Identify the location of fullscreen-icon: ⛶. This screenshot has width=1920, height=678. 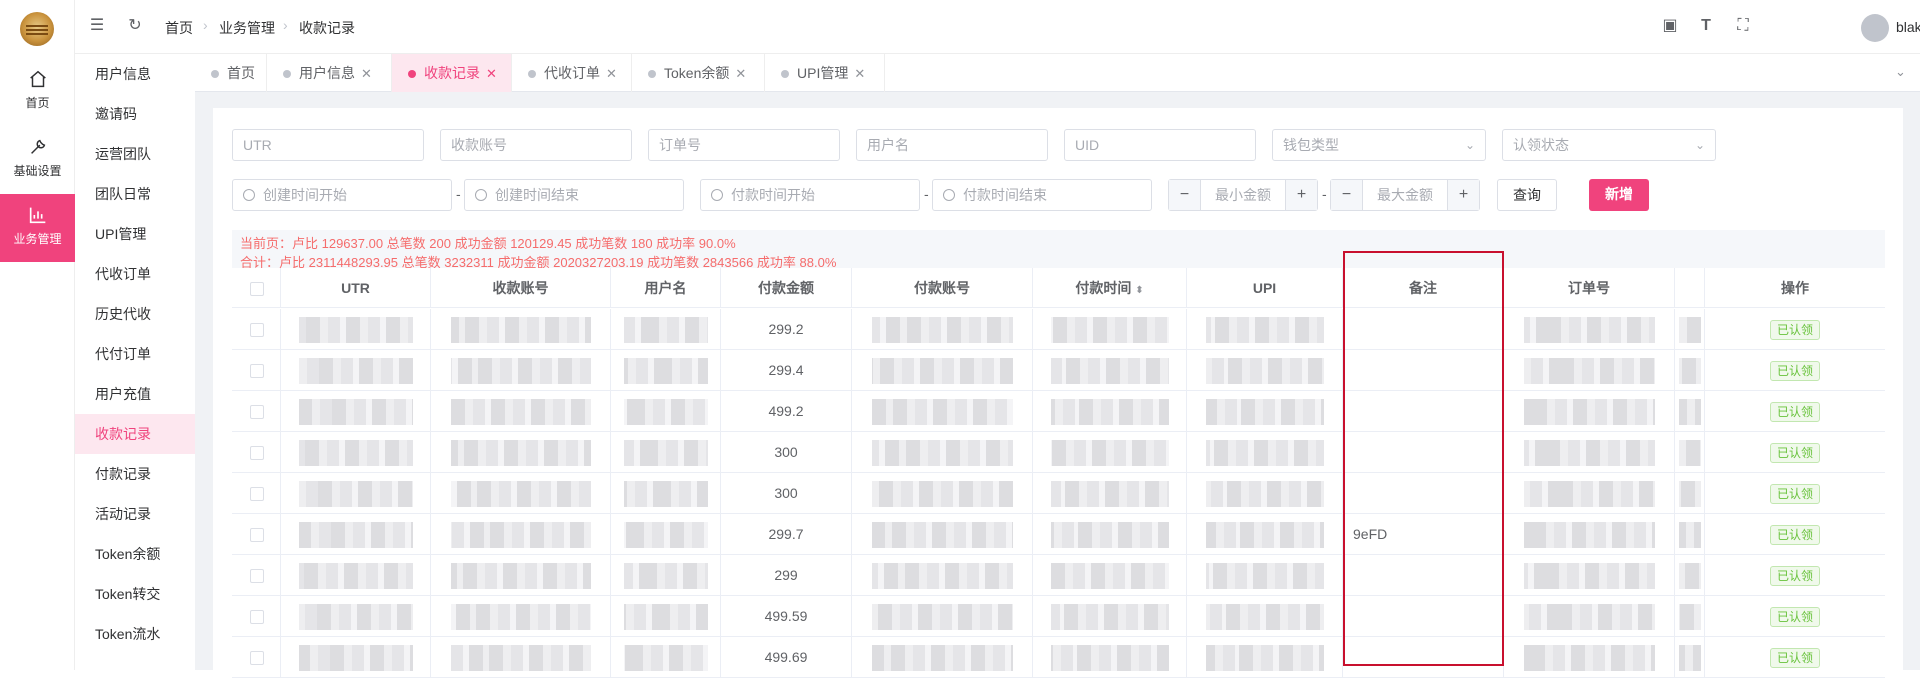
(1743, 26).